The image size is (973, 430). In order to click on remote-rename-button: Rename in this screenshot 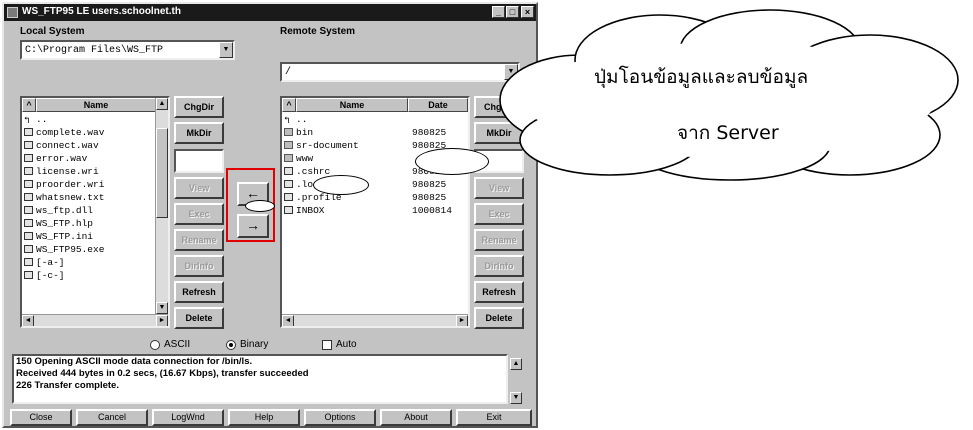, I will do `click(499, 240)`.